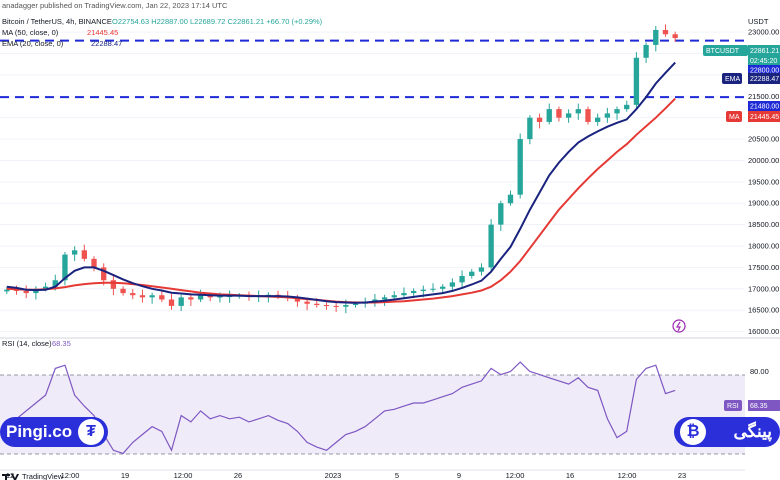 The width and height of the screenshot is (780, 480). Describe the element at coordinates (106, 43) in the screenshot. I see `ema-legend-value: 22288.47` at that location.